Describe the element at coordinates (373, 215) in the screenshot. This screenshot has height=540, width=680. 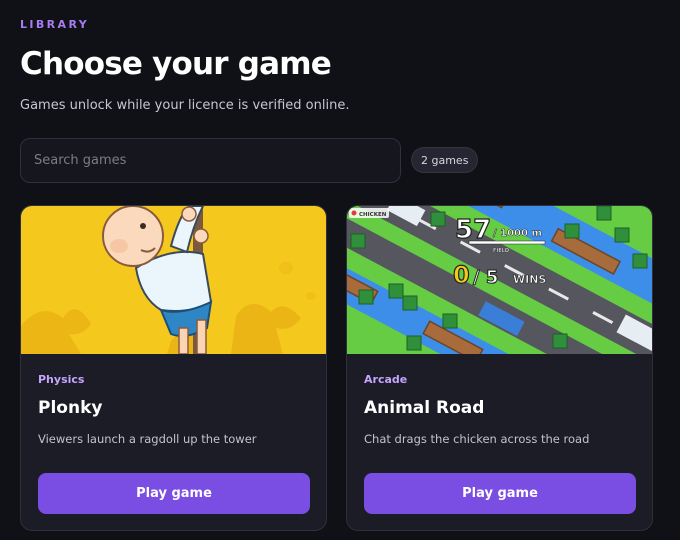
I see `chicken-tag-label: CHICKEN` at that location.